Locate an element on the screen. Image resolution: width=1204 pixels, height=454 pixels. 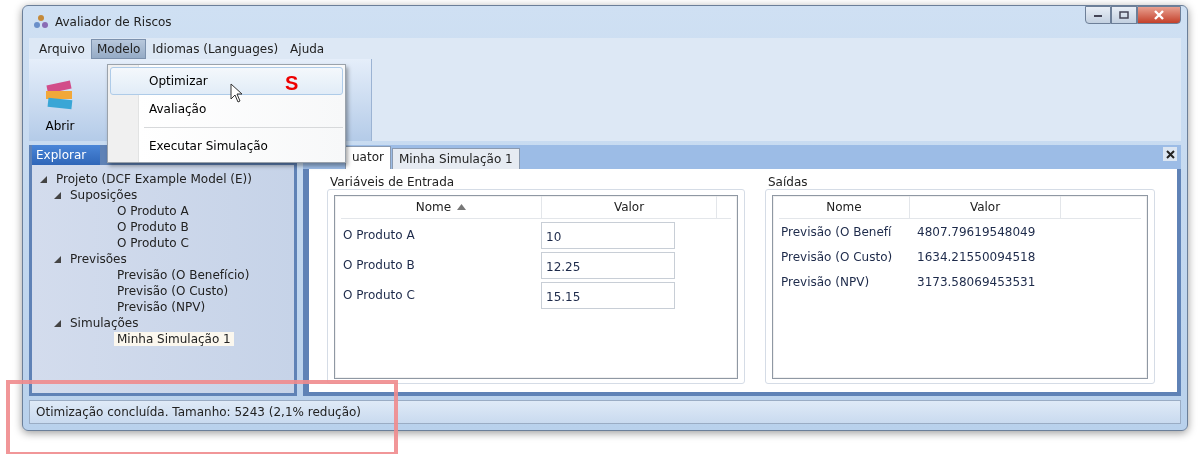
menu-item: Executar Simulação is located at coordinates (226, 146).